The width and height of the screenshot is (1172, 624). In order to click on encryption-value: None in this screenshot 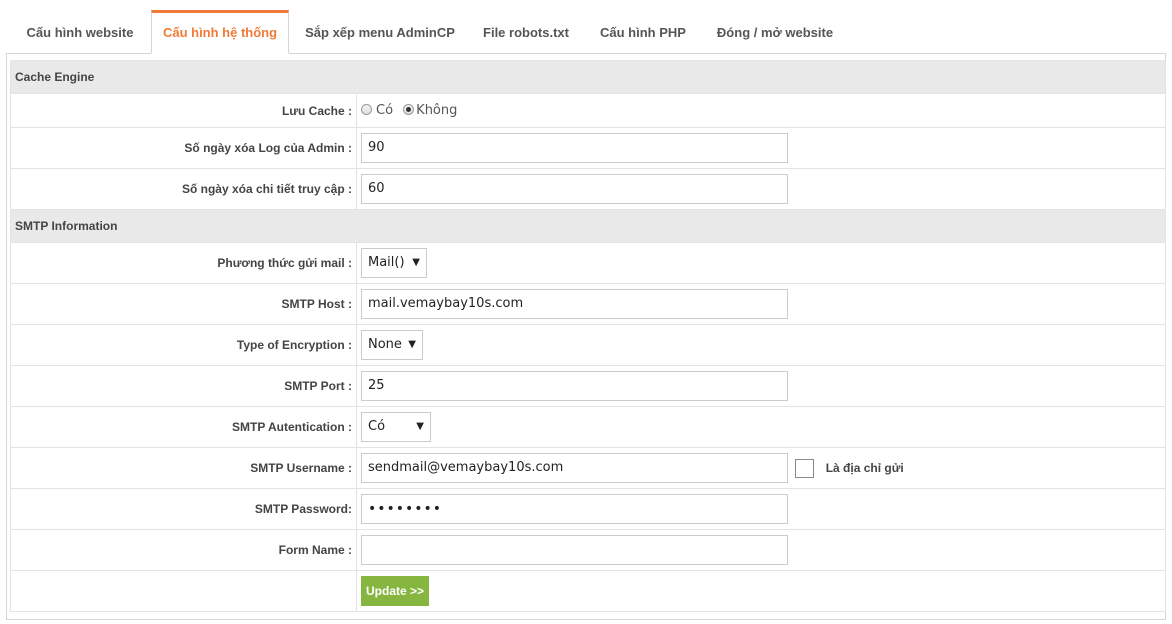, I will do `click(385, 344)`.